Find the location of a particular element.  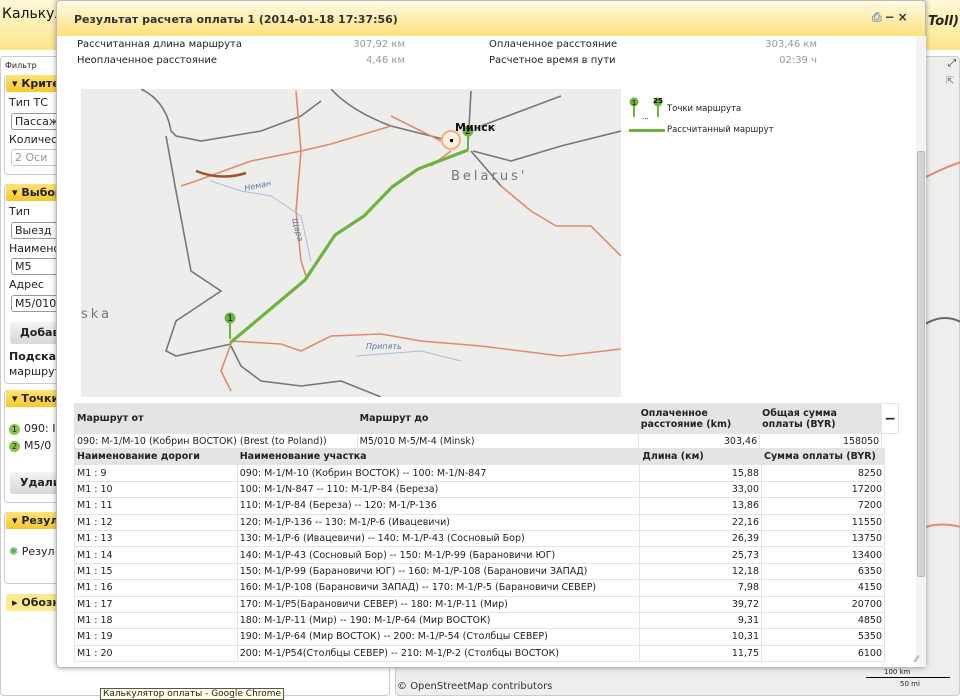

river-label: Щара is located at coordinates (297, 229).